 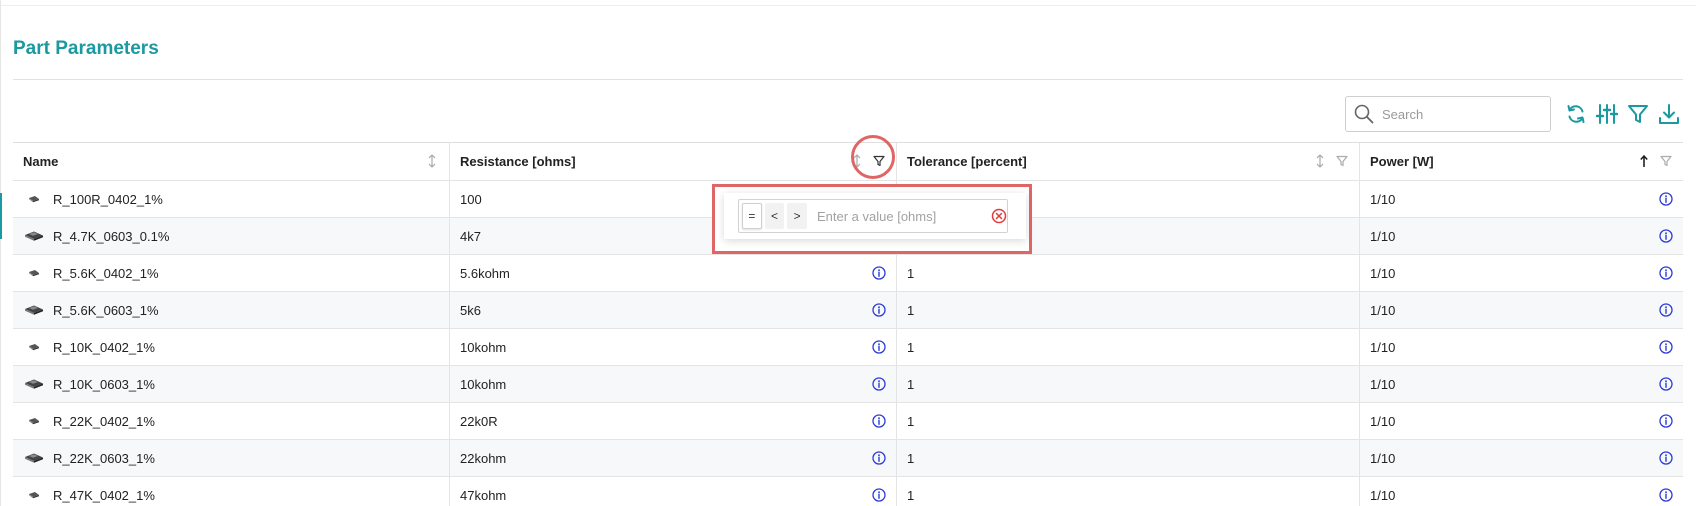 What do you see at coordinates (471, 199) in the screenshot?
I see `resistance-value: 100` at bounding box center [471, 199].